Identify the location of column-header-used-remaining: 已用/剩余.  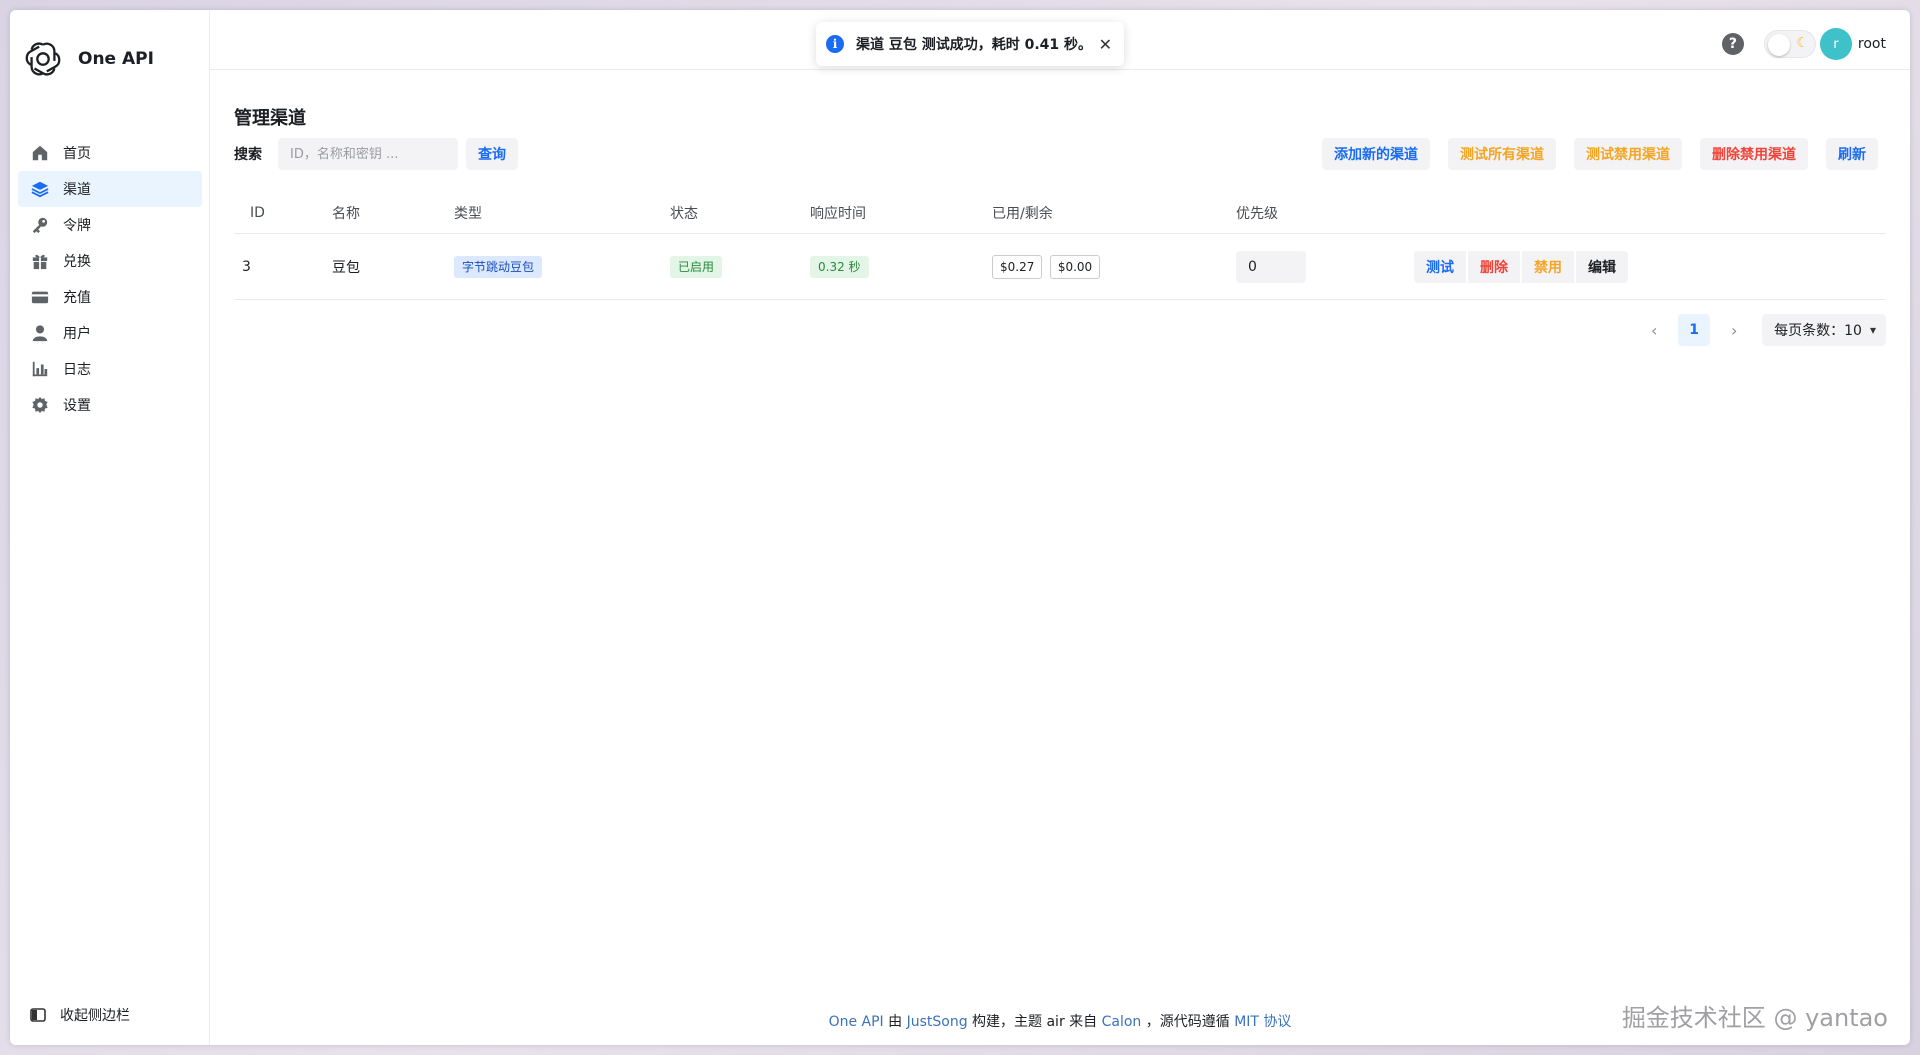
(1114, 213).